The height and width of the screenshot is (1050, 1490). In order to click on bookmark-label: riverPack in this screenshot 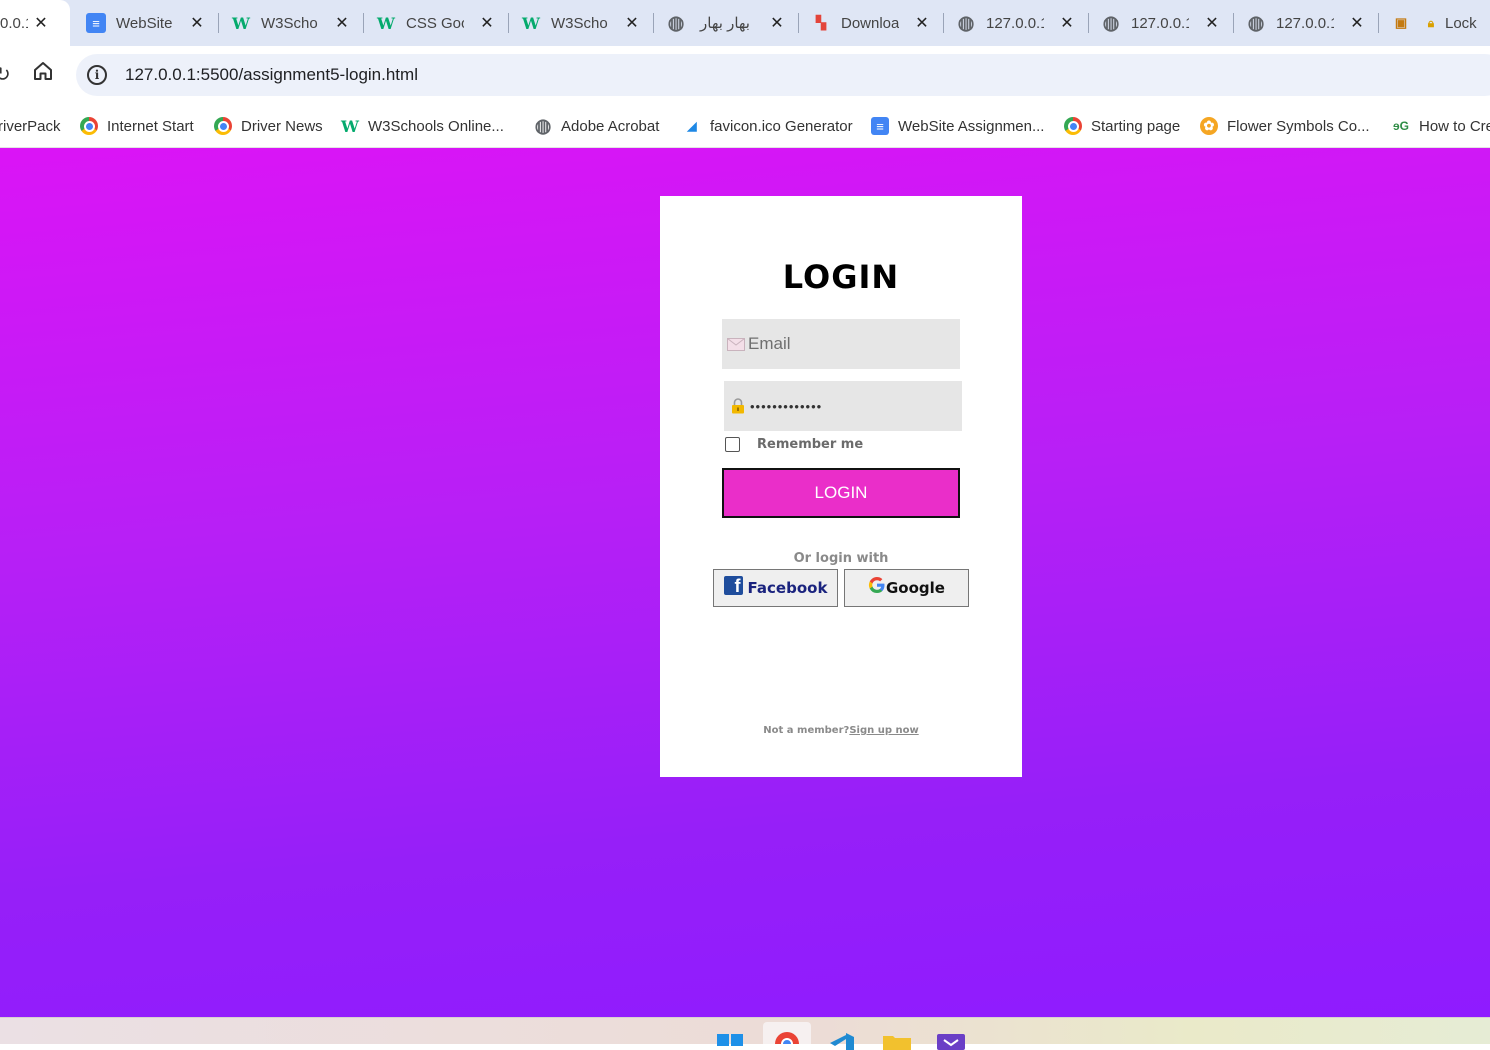, I will do `click(30, 126)`.